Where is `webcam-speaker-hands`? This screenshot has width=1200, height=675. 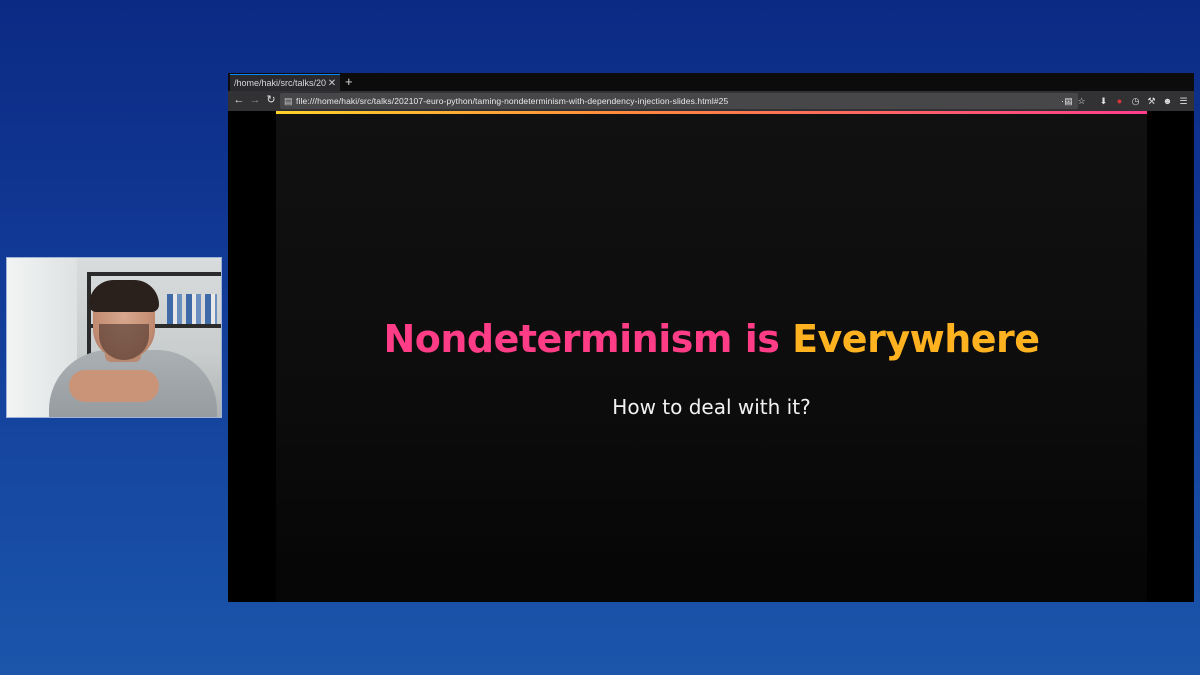
webcam-speaker-hands is located at coordinates (114, 386).